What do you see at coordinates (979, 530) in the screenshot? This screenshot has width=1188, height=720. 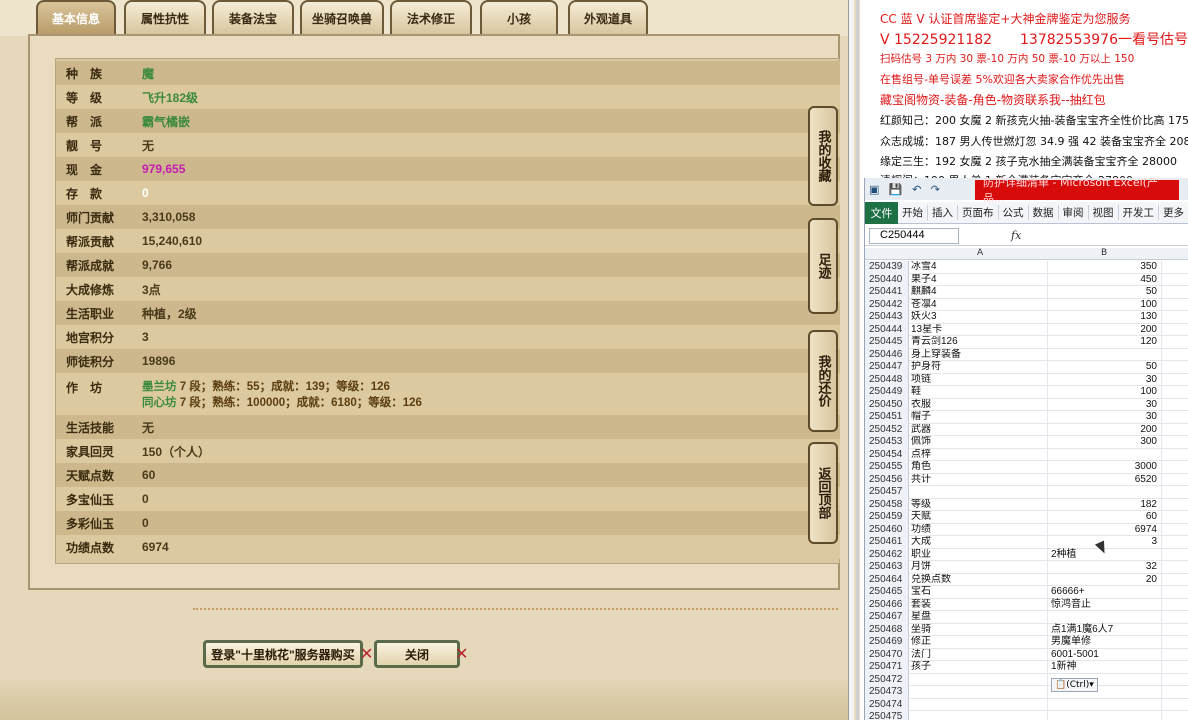 I see `cell-a: 功绩` at bounding box center [979, 530].